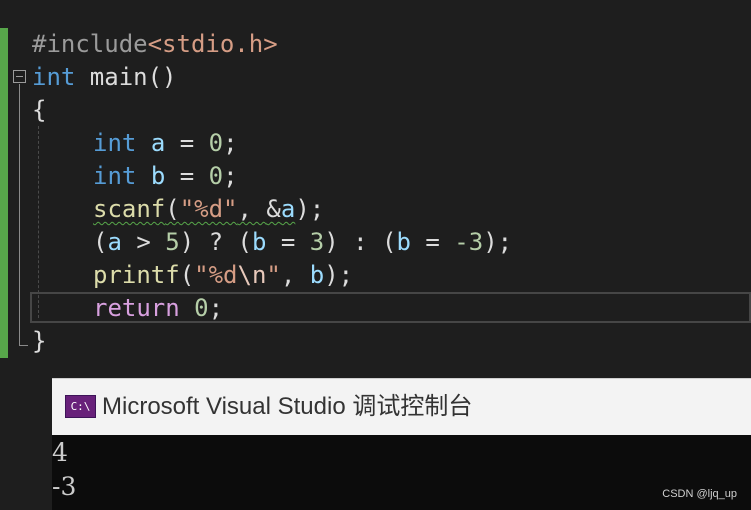  I want to click on console-output-line: 4, so click(60, 452).